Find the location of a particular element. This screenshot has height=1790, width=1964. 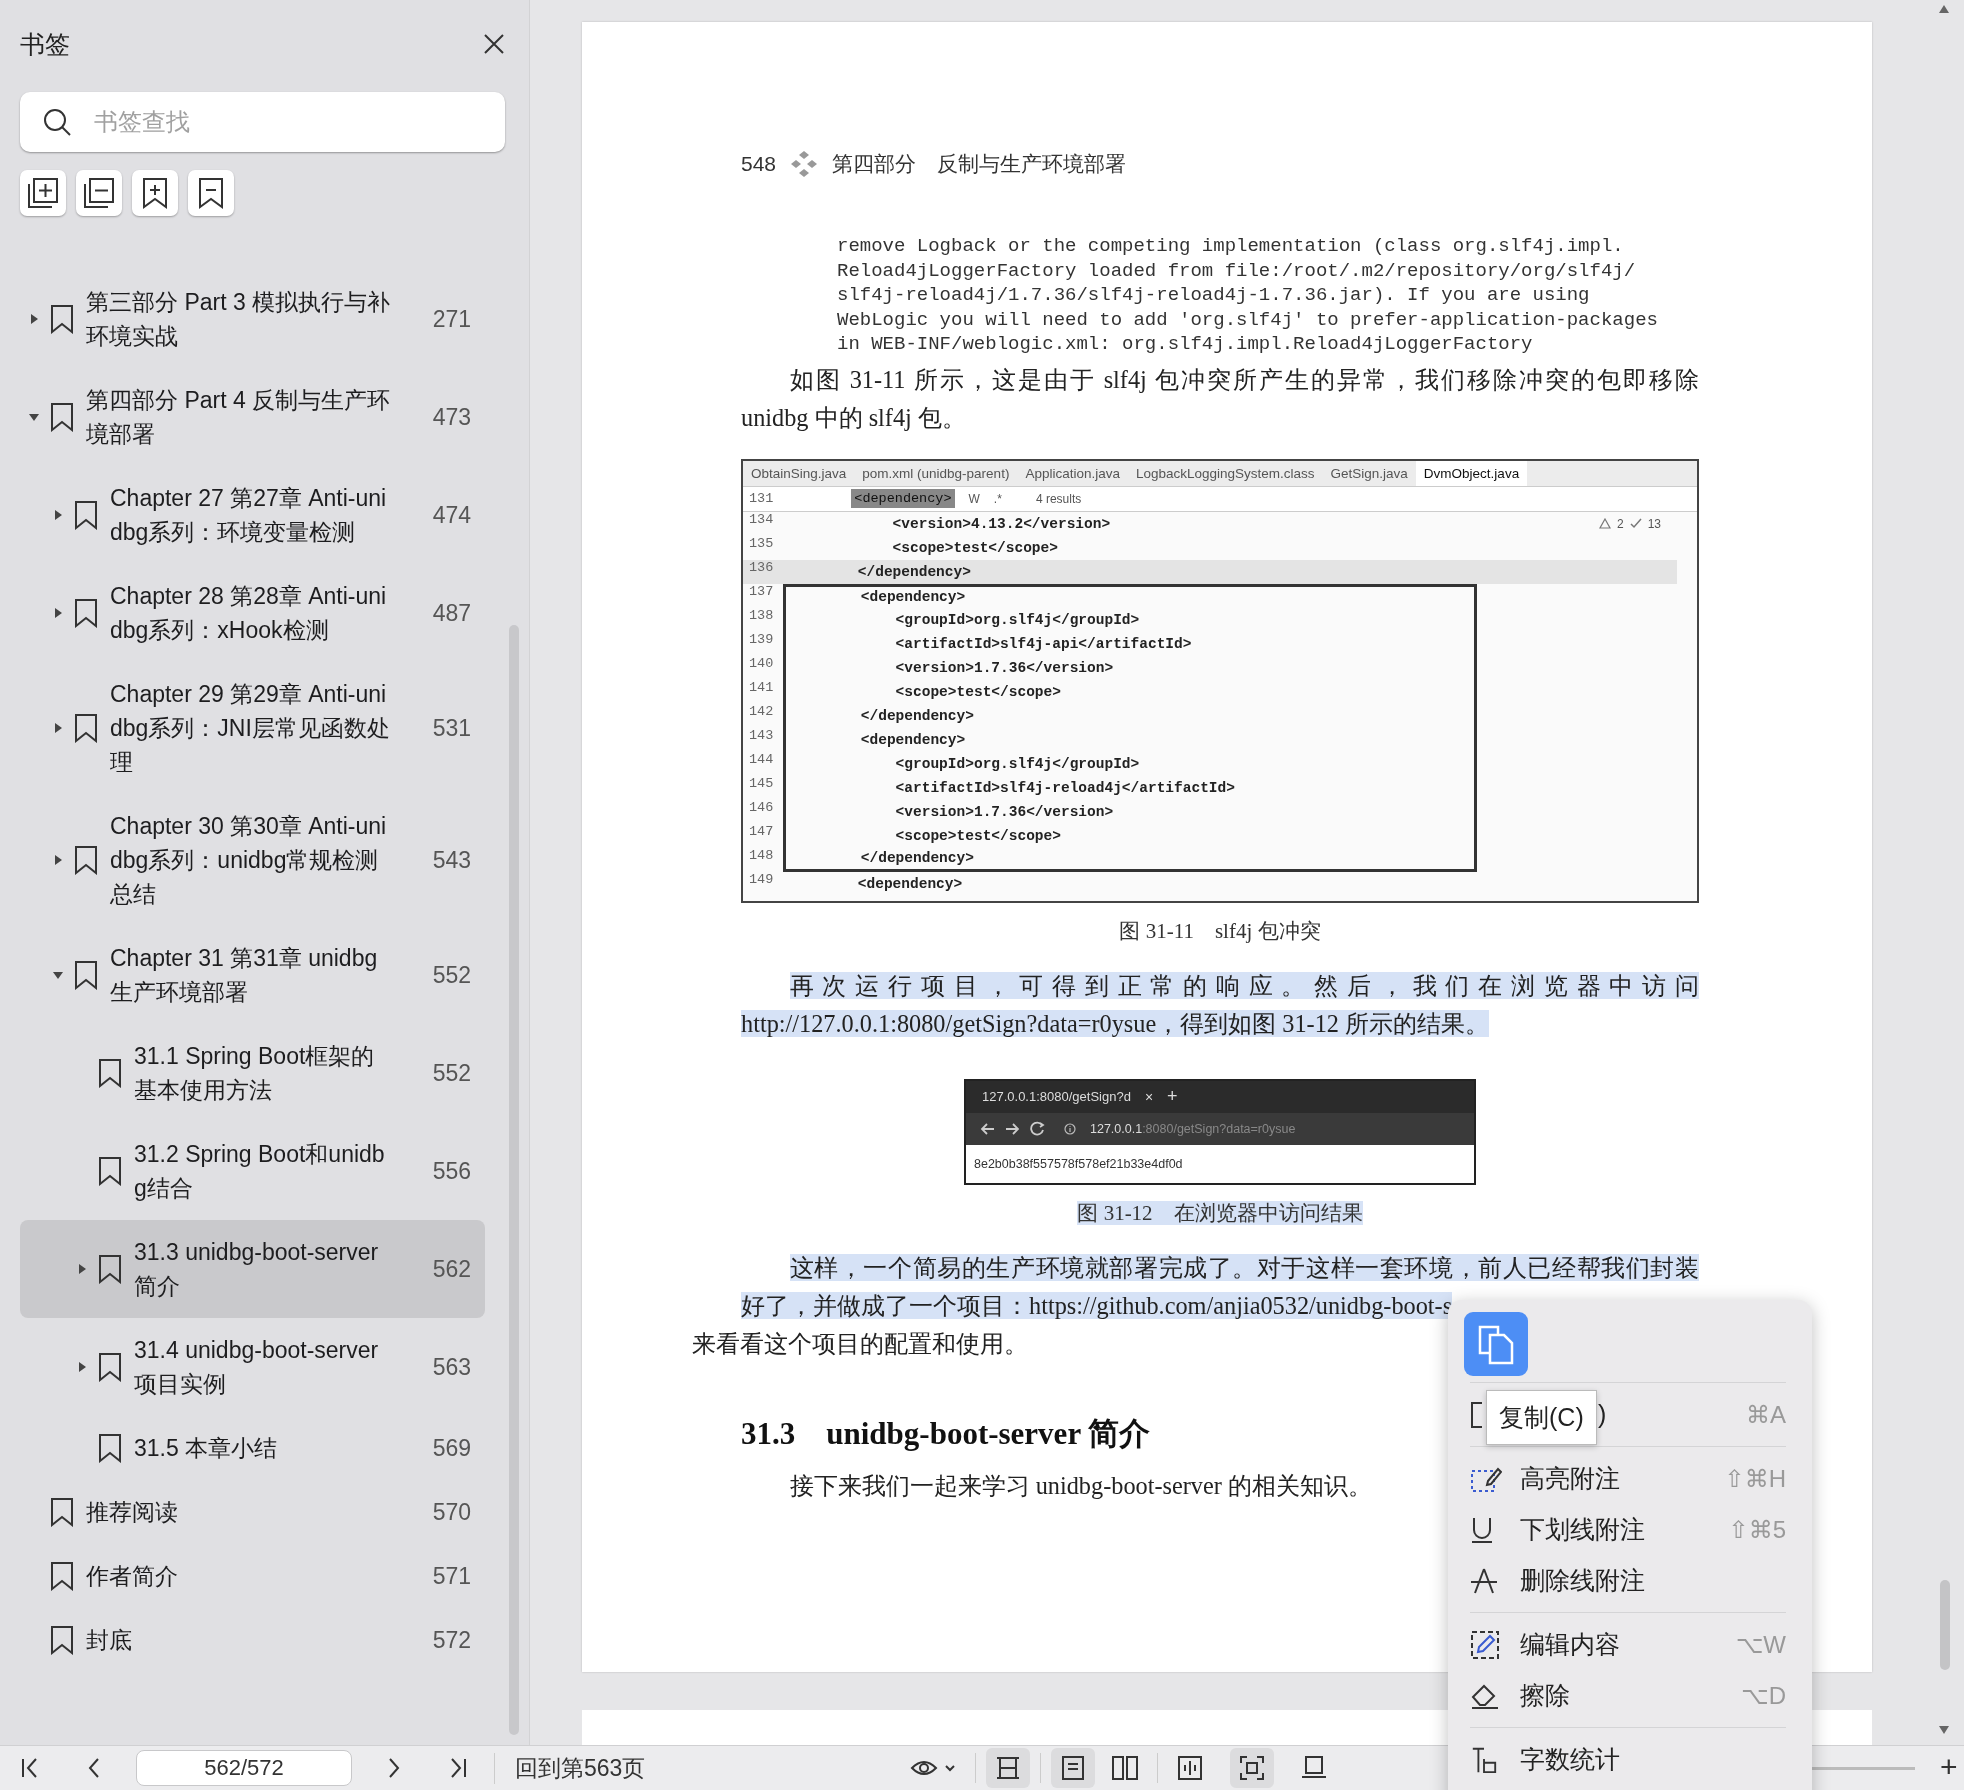

shortcut-label: ⇧⌘H is located at coordinates (1755, 1478).